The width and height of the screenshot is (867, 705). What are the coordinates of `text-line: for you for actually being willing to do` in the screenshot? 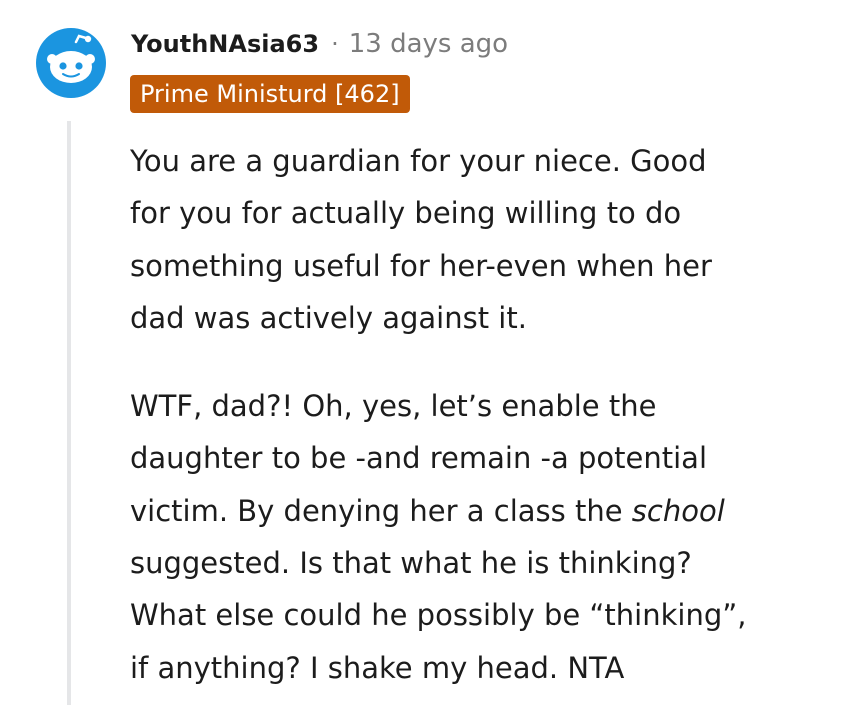 It's located at (406, 213).